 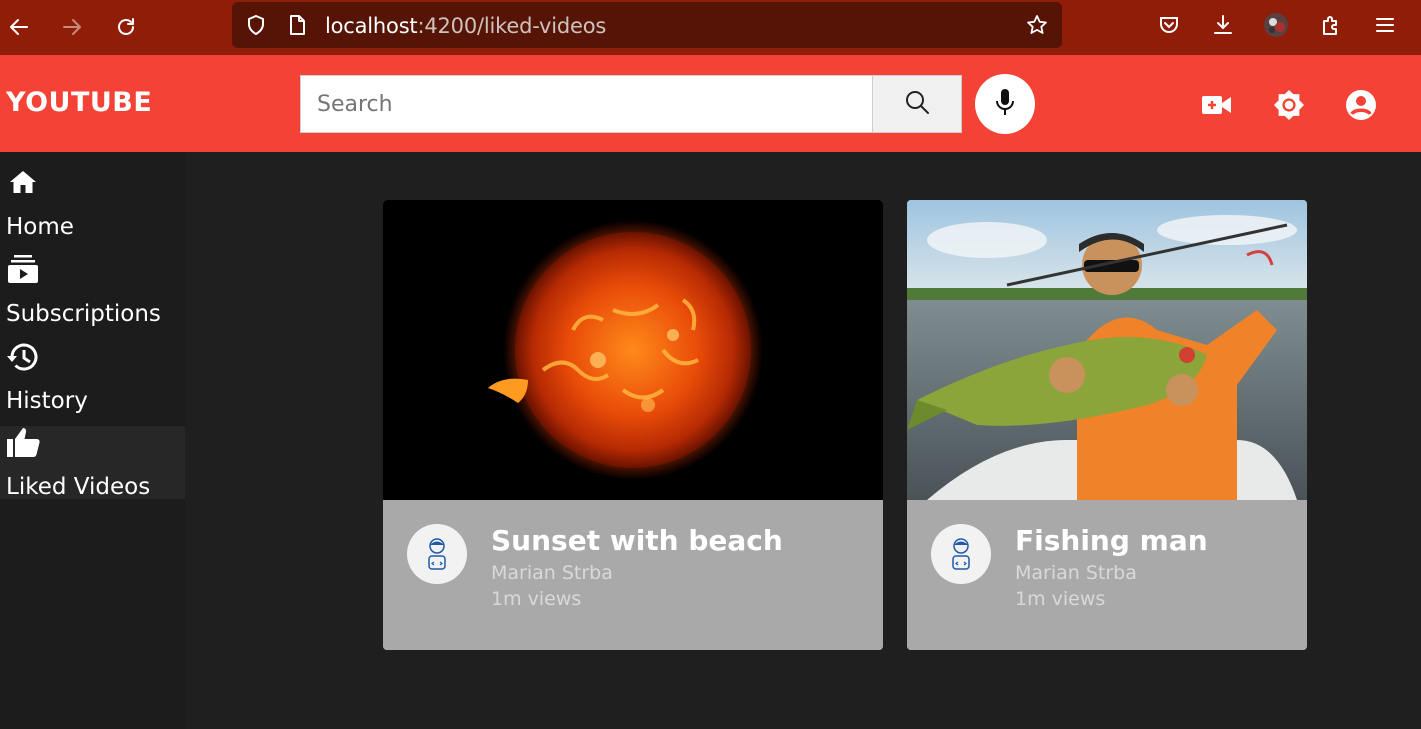 I want to click on reload-icon, so click(x=126, y=27).